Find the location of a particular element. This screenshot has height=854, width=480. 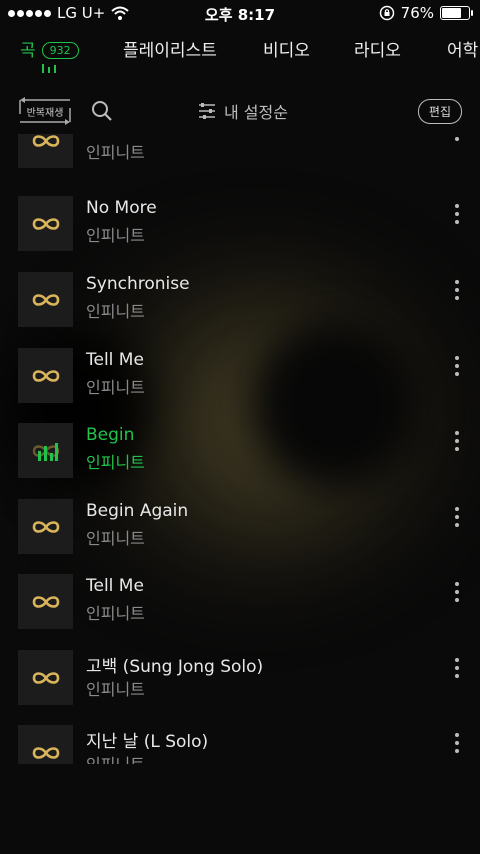

song-row: Begin 인피니트 is located at coordinates (240, 461).